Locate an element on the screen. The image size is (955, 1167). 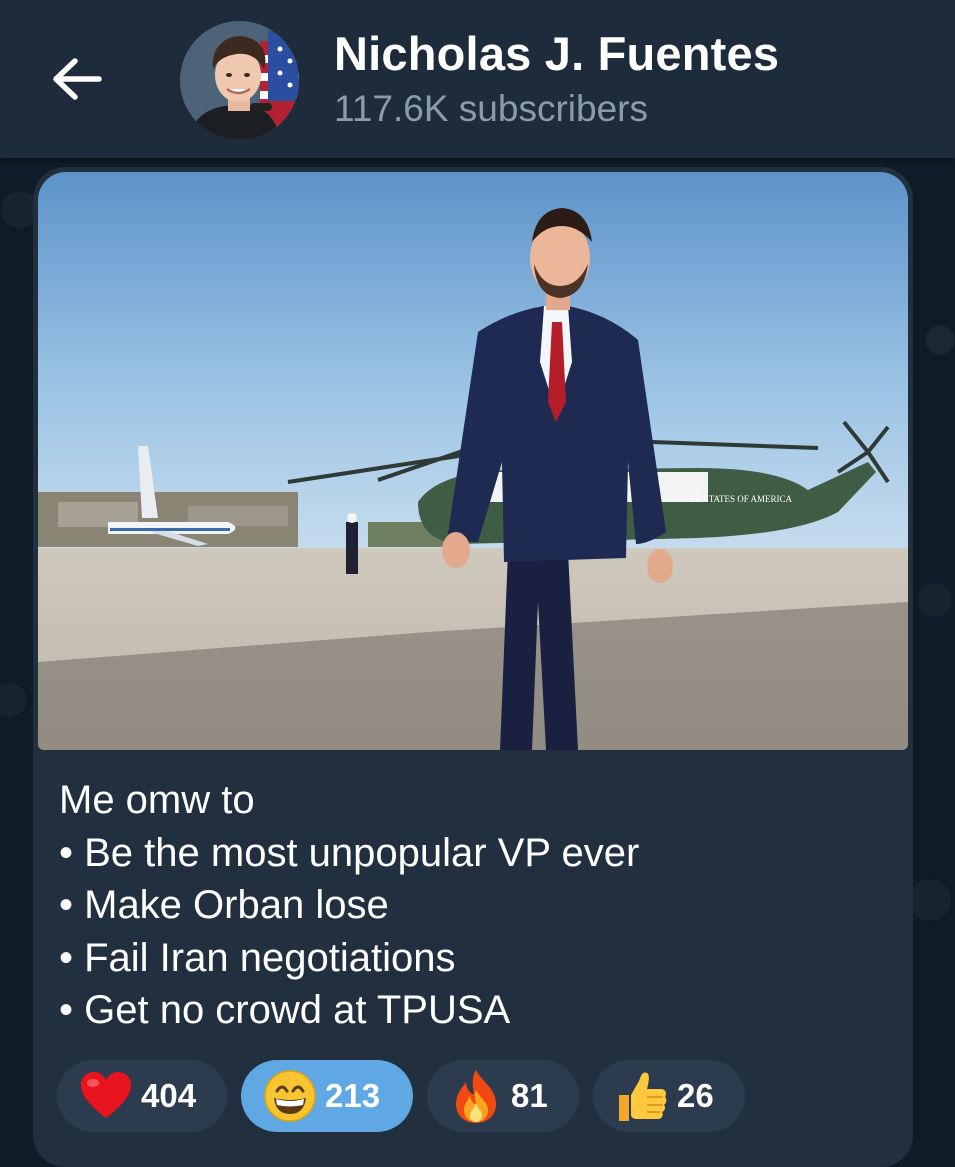
caption-line: • Be the most unpopular VP ever is located at coordinates (349, 852).